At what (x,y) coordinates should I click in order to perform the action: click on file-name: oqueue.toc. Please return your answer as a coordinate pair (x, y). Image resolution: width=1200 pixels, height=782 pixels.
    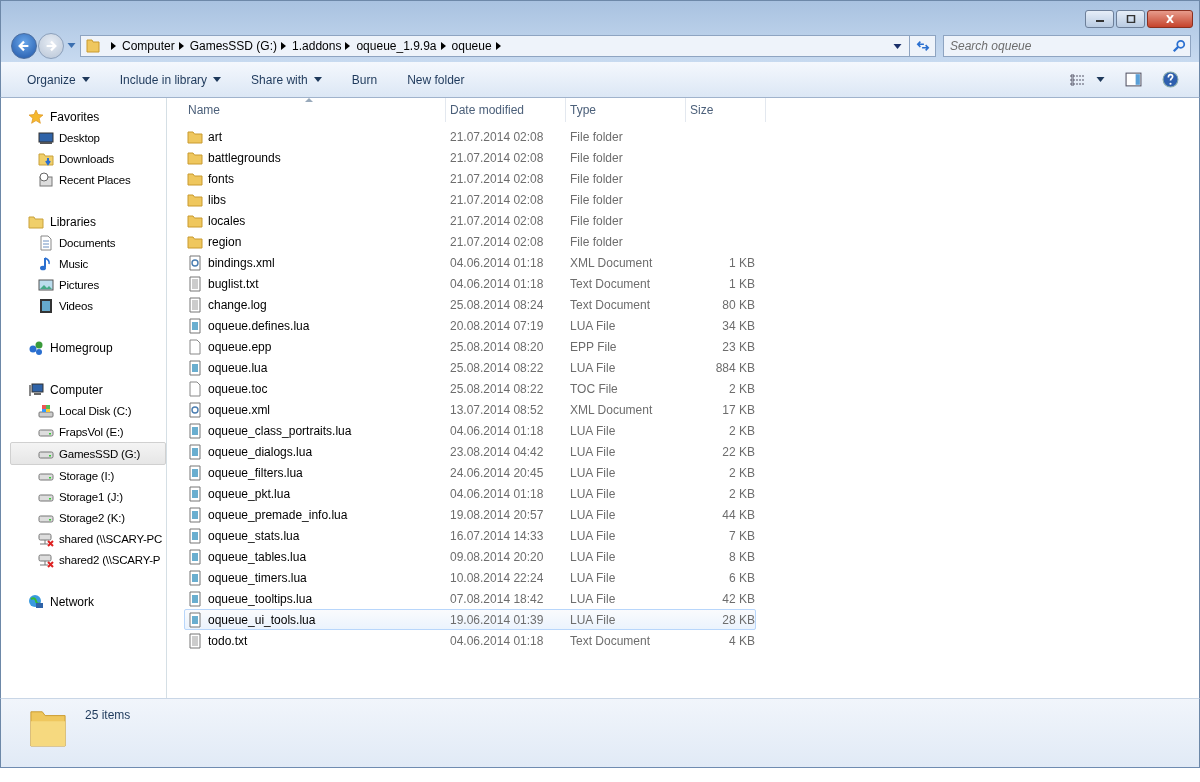
    Looking at the image, I should click on (238, 388).